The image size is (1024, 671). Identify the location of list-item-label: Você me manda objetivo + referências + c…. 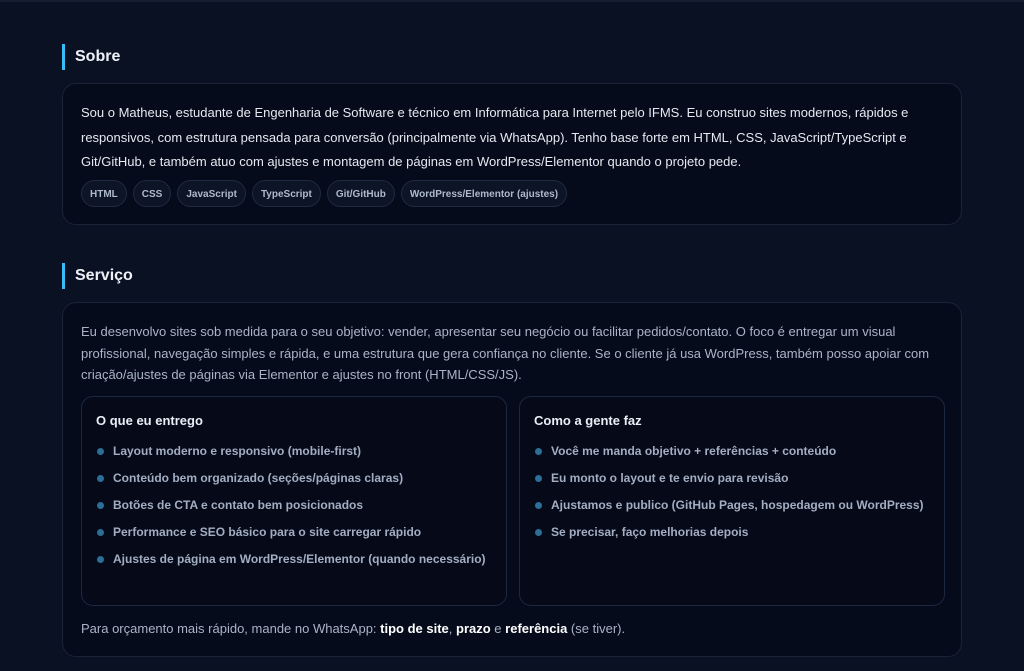
(694, 451).